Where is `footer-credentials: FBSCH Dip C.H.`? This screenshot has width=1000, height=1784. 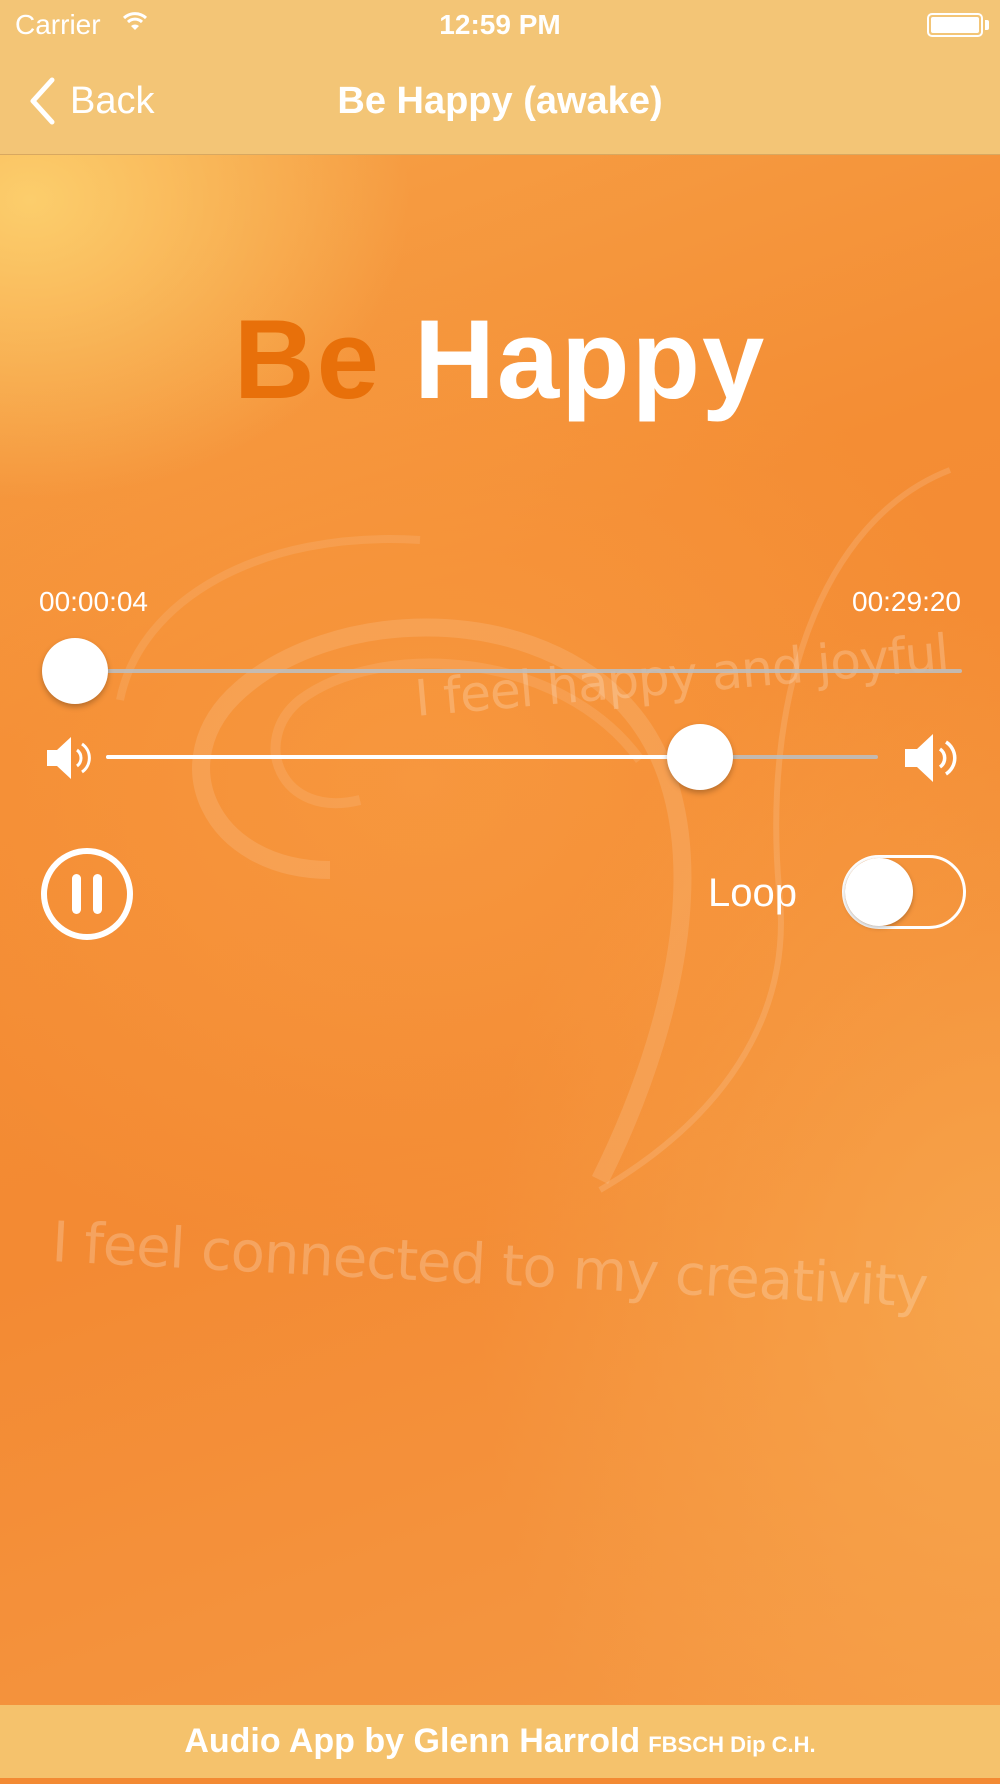
footer-credentials: FBSCH Dip C.H. is located at coordinates (732, 1744).